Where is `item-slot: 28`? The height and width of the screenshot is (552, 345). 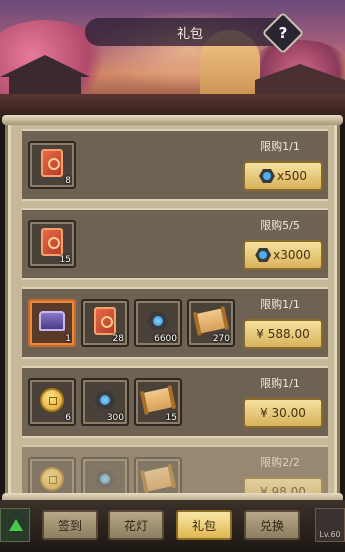
item-slot: 28 is located at coordinates (105, 323).